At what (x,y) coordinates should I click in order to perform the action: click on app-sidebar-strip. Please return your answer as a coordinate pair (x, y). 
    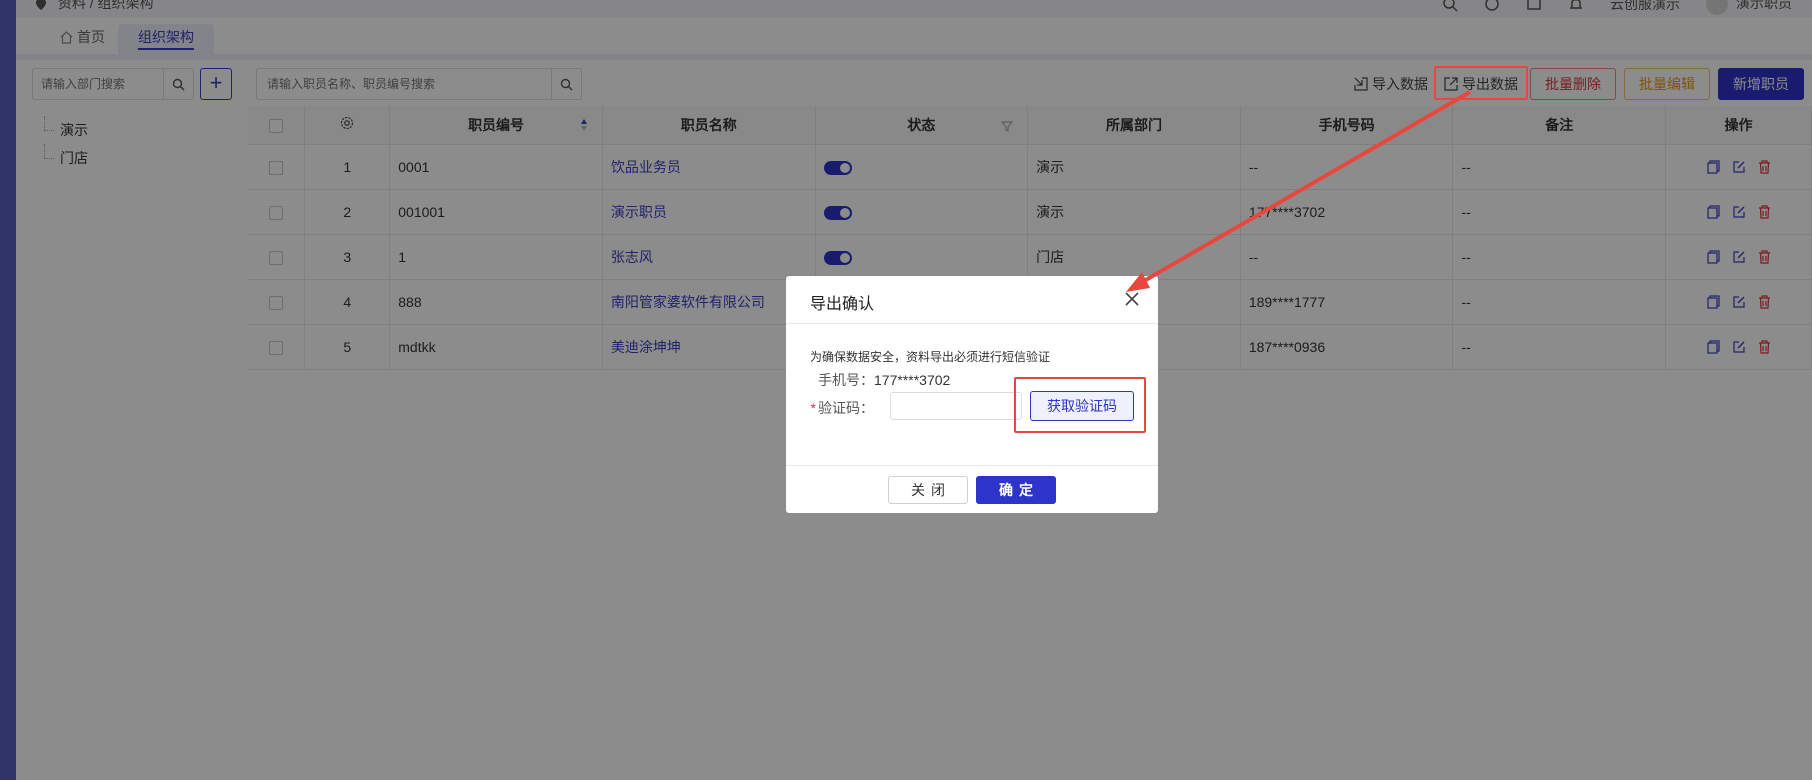
    Looking at the image, I should click on (8, 390).